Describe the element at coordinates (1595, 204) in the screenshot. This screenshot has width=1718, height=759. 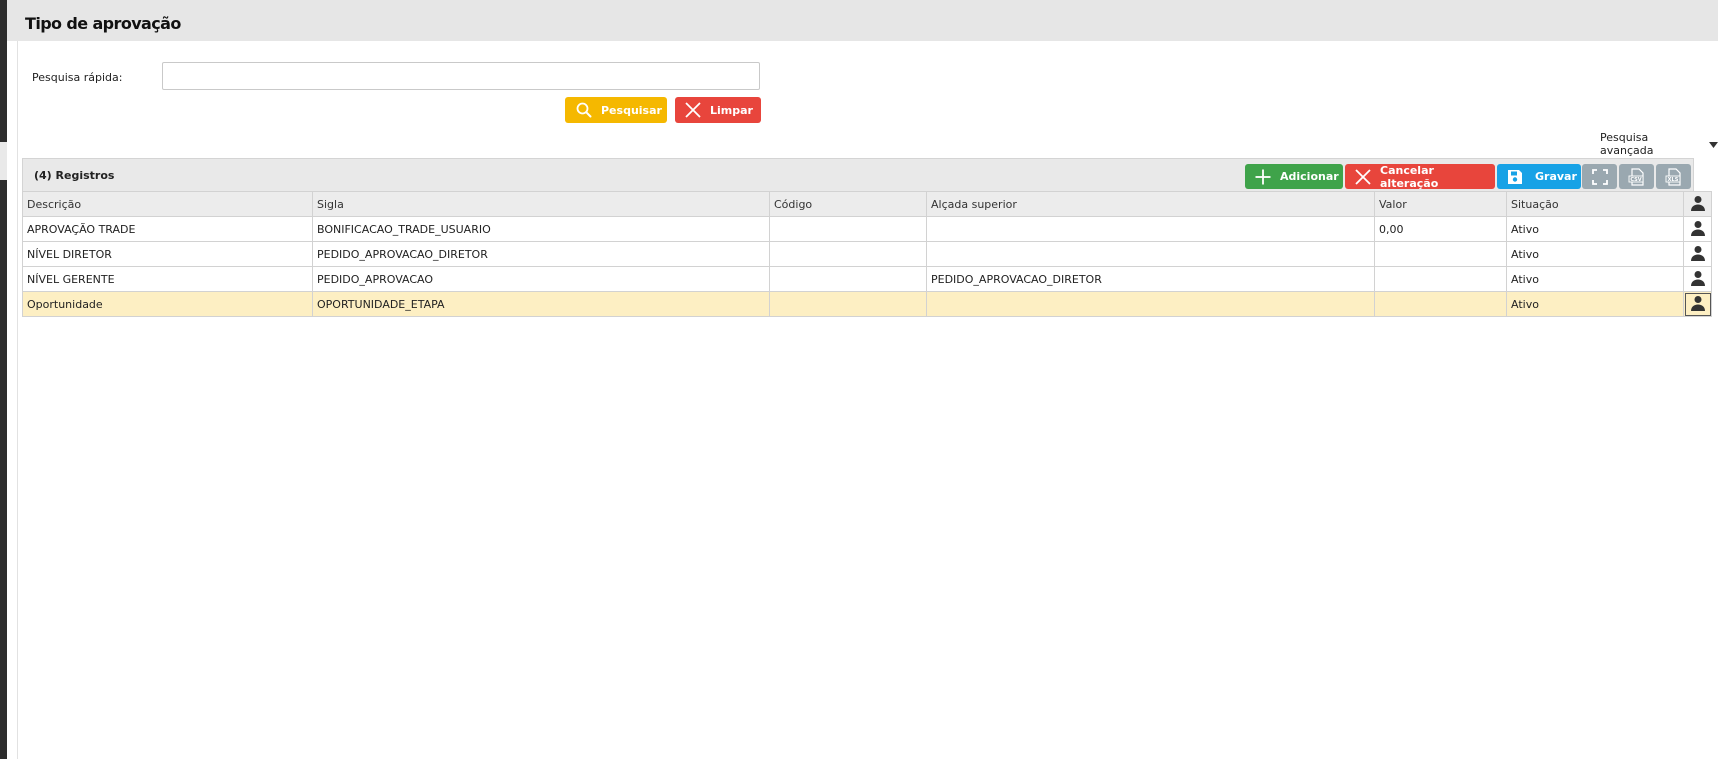
I see `column-header-situacao: Situação` at that location.